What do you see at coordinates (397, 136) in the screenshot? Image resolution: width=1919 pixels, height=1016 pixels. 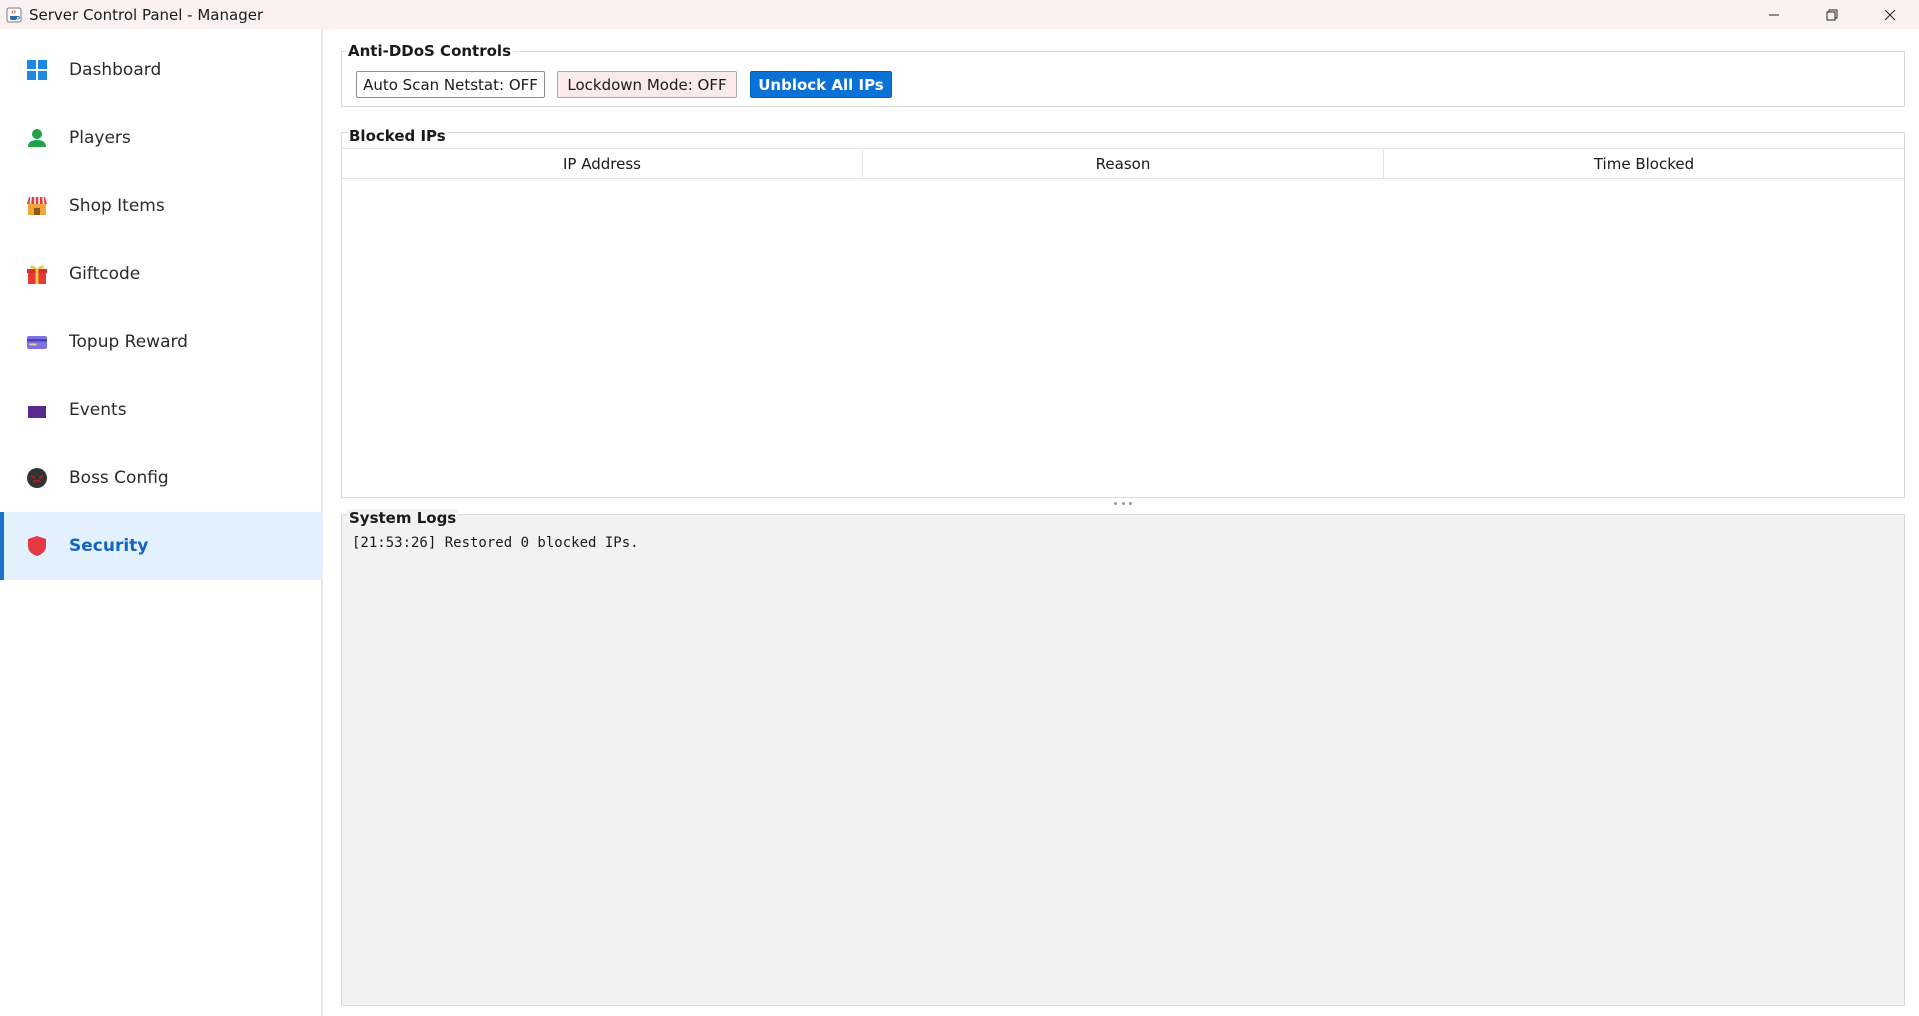 I see `blocked-ips-title: Blocked IPs` at bounding box center [397, 136].